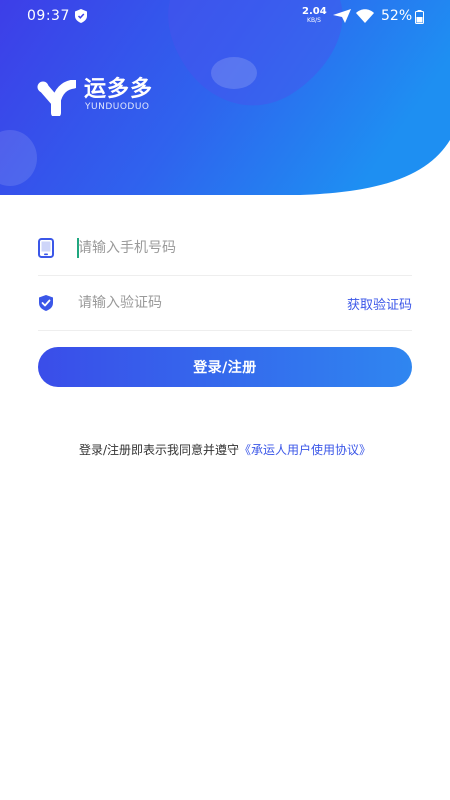 The width and height of the screenshot is (450, 800). Describe the element at coordinates (203, 303) in the screenshot. I see `verification-code-input` at that location.